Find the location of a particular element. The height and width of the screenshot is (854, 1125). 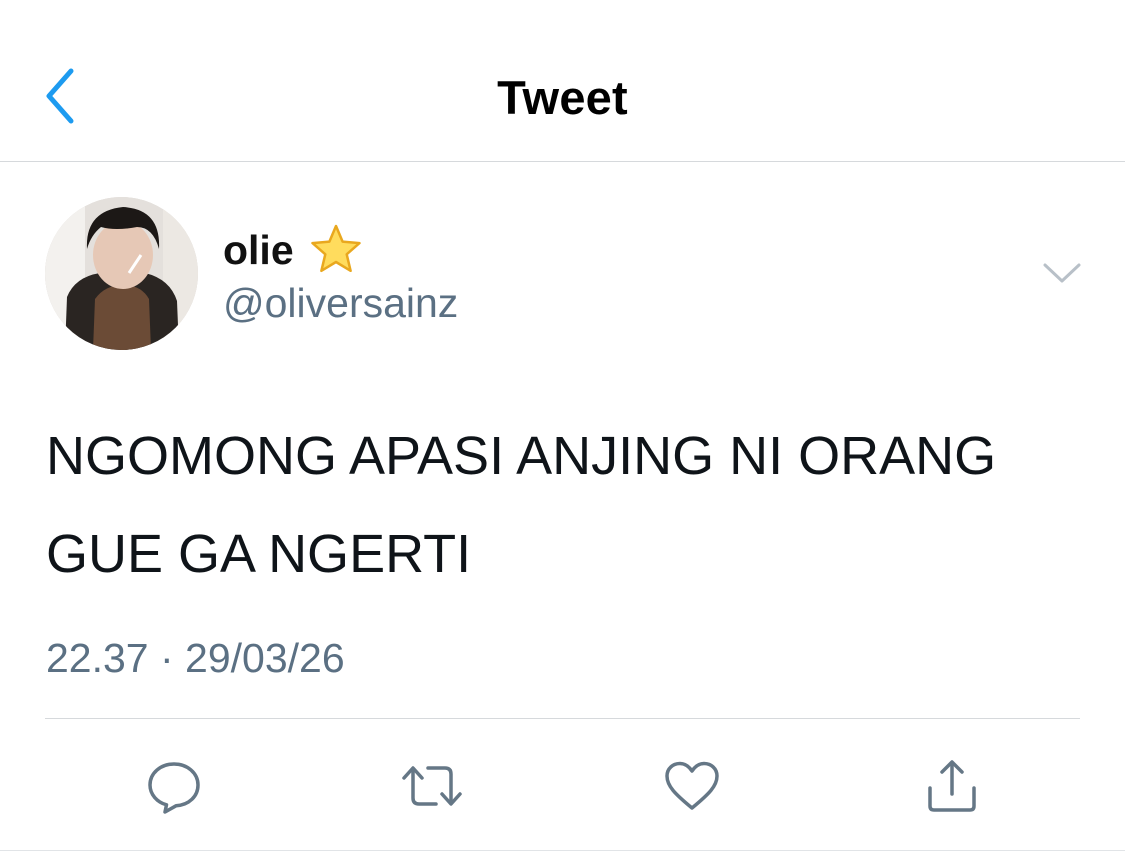

share-button is located at coordinates (952, 786).